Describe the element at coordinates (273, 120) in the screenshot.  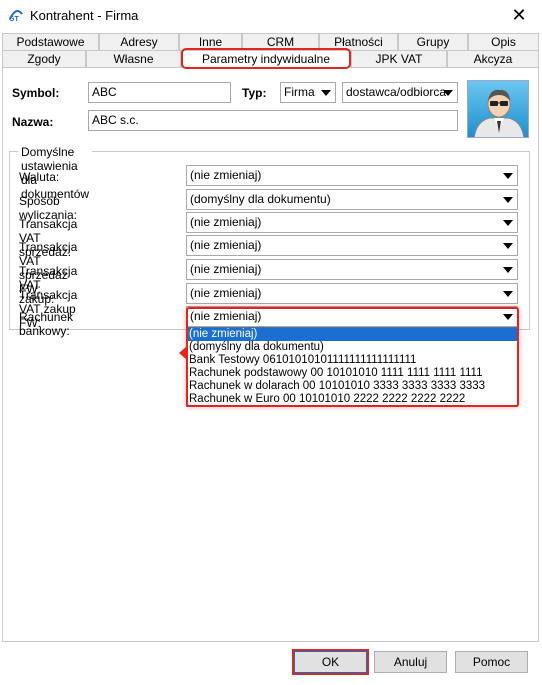
I see `nazwa-input: ABC s.c.` at that location.